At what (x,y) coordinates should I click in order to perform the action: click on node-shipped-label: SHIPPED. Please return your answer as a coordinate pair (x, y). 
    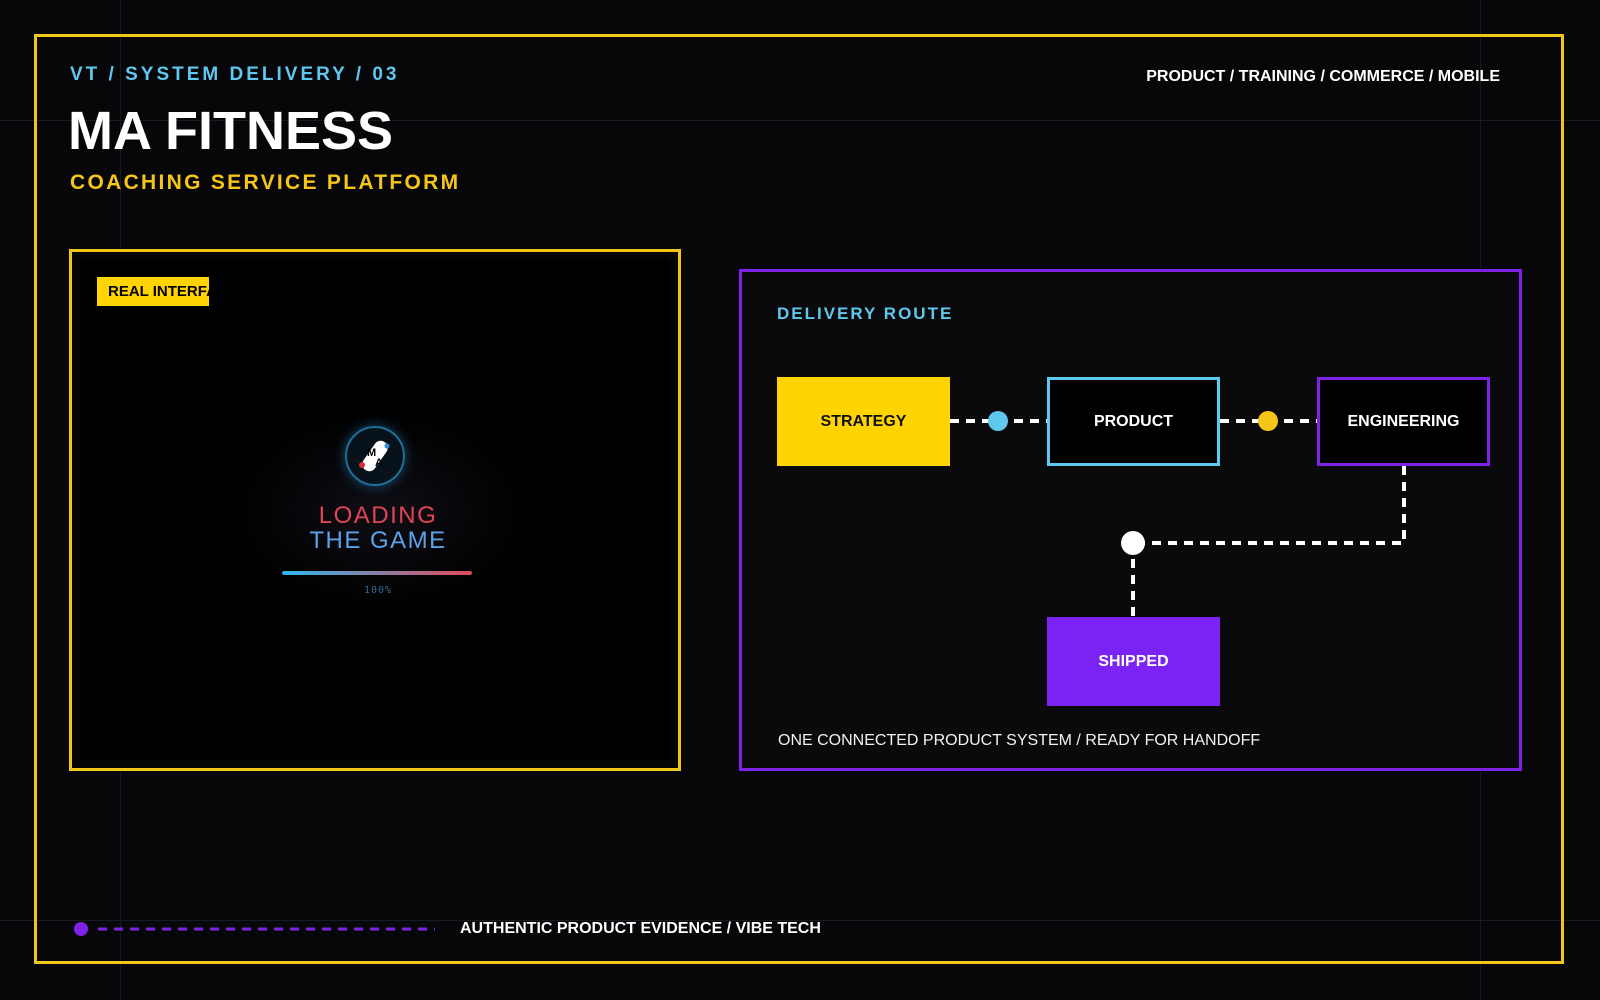
    Looking at the image, I should click on (1133, 661).